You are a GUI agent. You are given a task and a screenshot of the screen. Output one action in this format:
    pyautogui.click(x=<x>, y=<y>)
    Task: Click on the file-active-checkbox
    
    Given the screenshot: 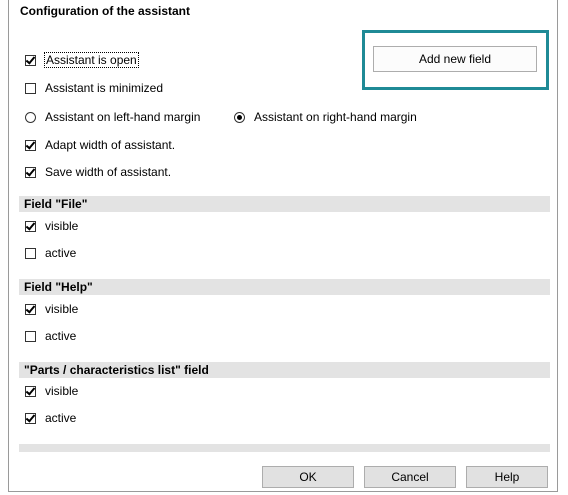 What is the action you would take?
    pyautogui.click(x=30, y=253)
    